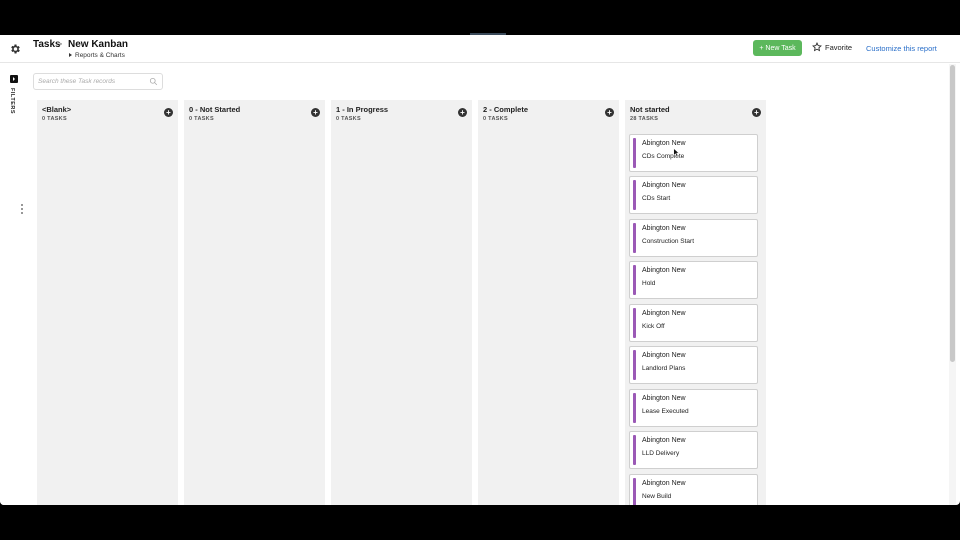 The width and height of the screenshot is (960, 540). Describe the element at coordinates (777, 48) in the screenshot. I see `new-task-button: + New Task` at that location.